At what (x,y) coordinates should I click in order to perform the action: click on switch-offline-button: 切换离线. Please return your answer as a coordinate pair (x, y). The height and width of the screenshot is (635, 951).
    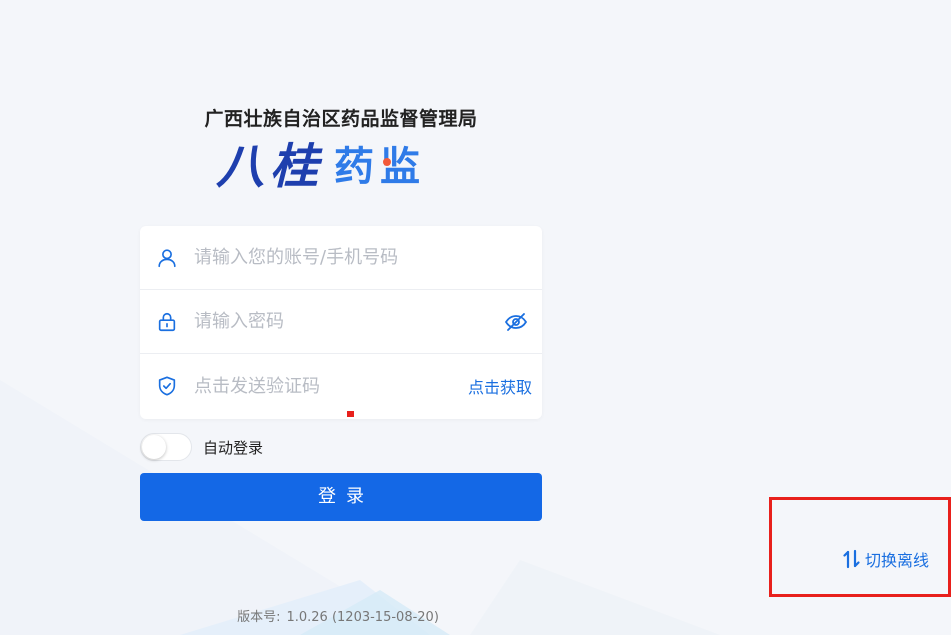
    Looking at the image, I should click on (886, 559).